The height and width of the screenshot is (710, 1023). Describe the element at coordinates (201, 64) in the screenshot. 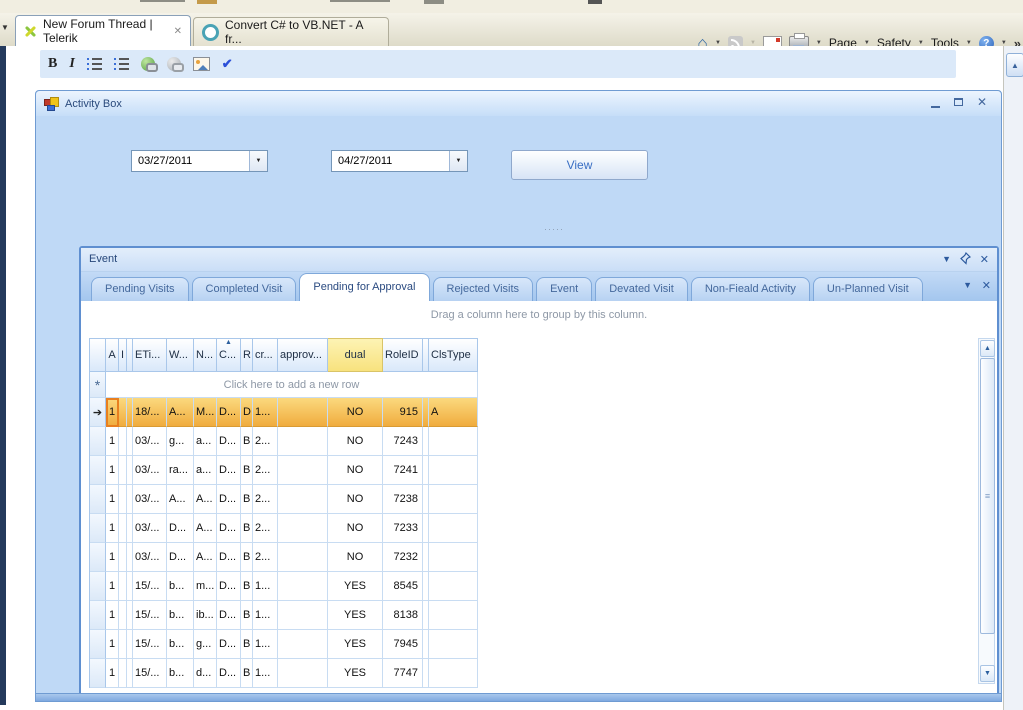

I see `insert-image-icon` at that location.